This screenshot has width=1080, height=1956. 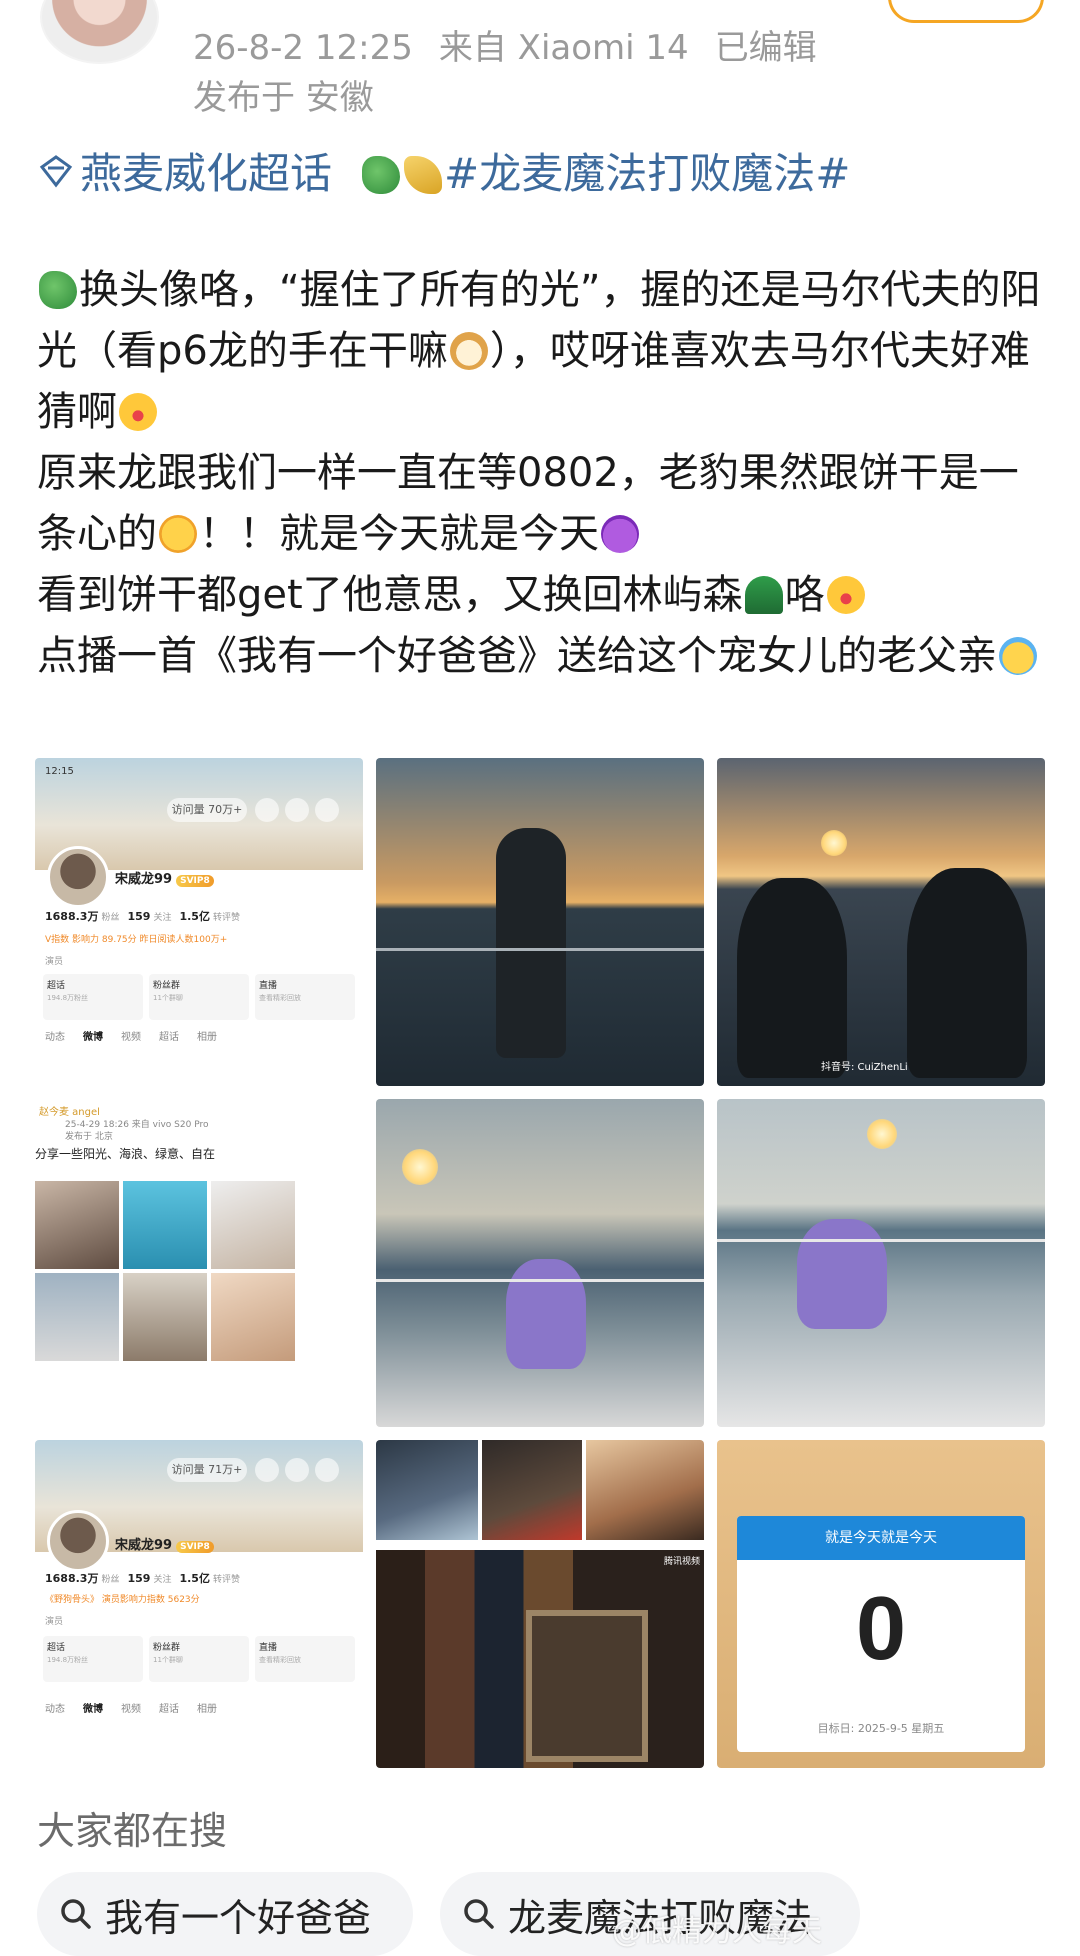 I want to click on post-user: 赵今麦 angel, so click(x=69, y=1112).